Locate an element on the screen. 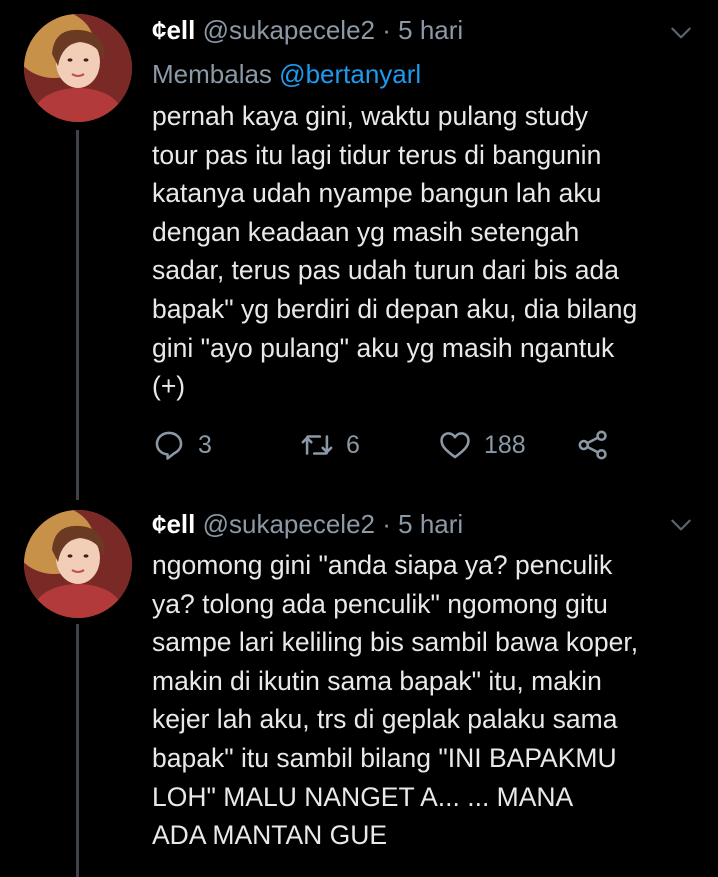 Image resolution: width=718 pixels, height=877 pixels. share-button is located at coordinates (593, 445).